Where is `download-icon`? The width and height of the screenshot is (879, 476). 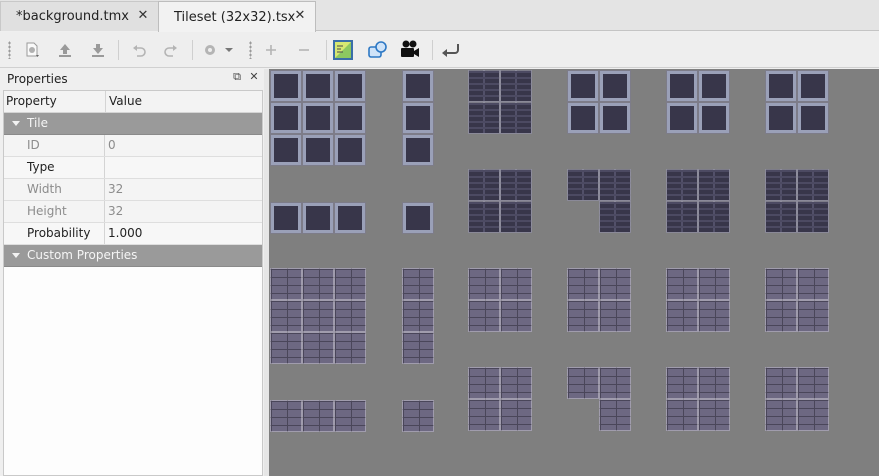 download-icon is located at coordinates (98, 50).